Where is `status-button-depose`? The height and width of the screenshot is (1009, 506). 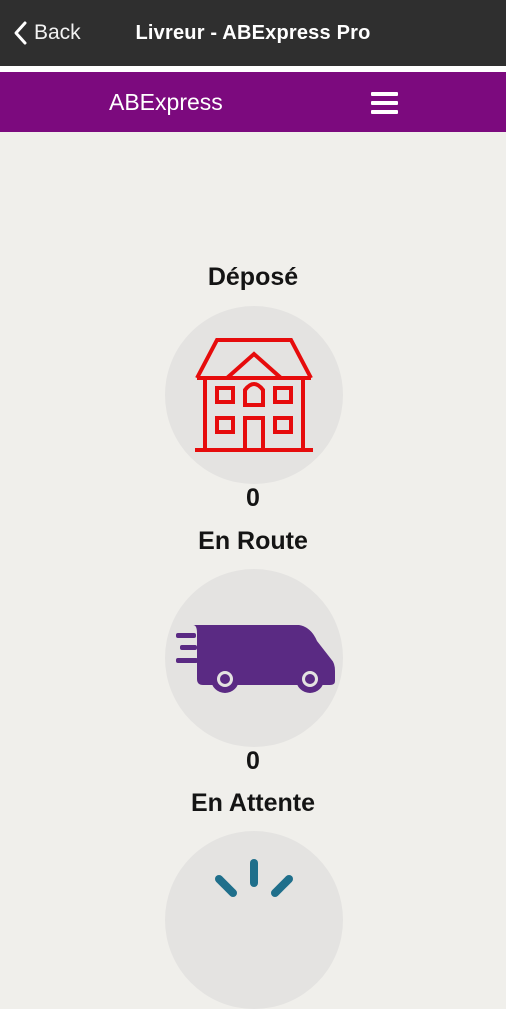 status-button-depose is located at coordinates (254, 395).